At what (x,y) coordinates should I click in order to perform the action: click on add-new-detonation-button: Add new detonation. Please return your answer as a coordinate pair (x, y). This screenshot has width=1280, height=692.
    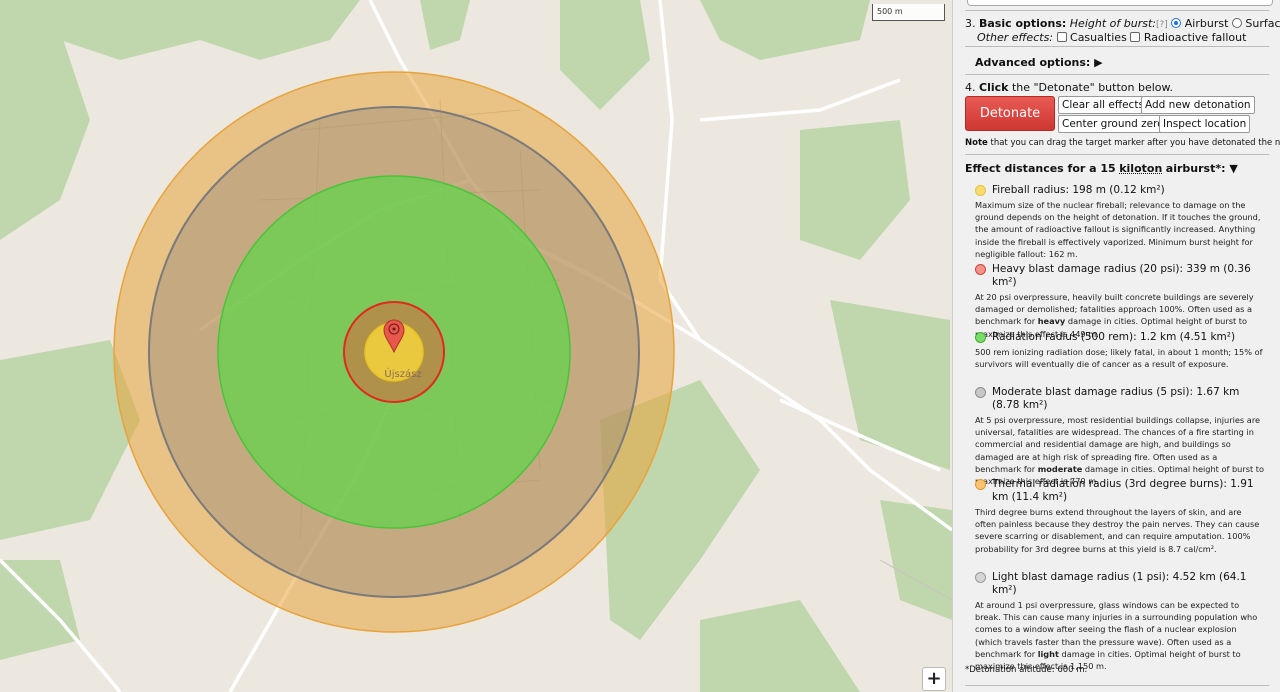
    Looking at the image, I should click on (1198, 105).